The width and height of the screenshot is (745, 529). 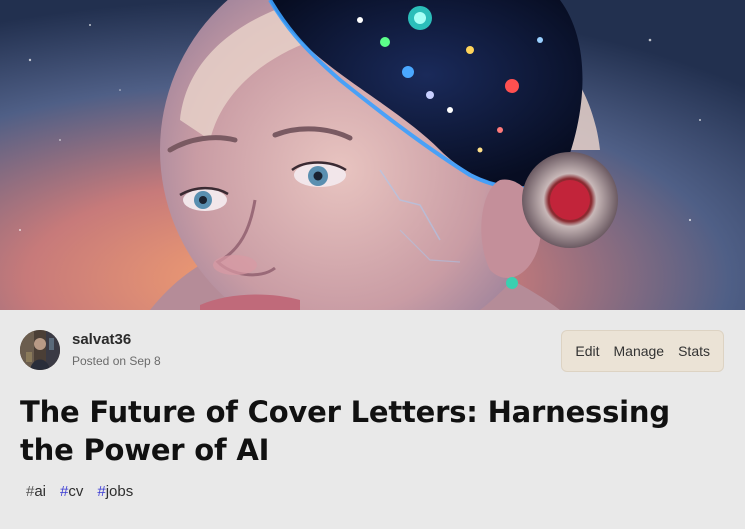 I want to click on author-meta: salvat36 Posted on Sep 8, so click(x=116, y=350).